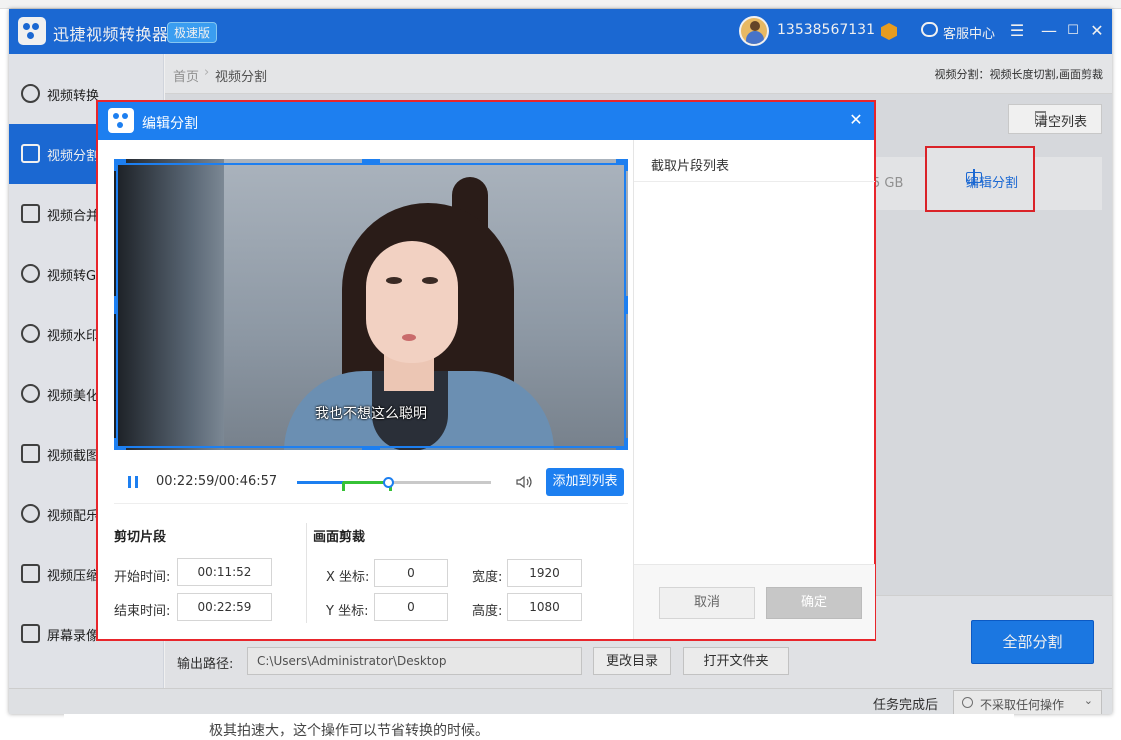 This screenshot has height=740, width=1121. I want to click on start-time-label: 开始时间:, so click(142, 577).